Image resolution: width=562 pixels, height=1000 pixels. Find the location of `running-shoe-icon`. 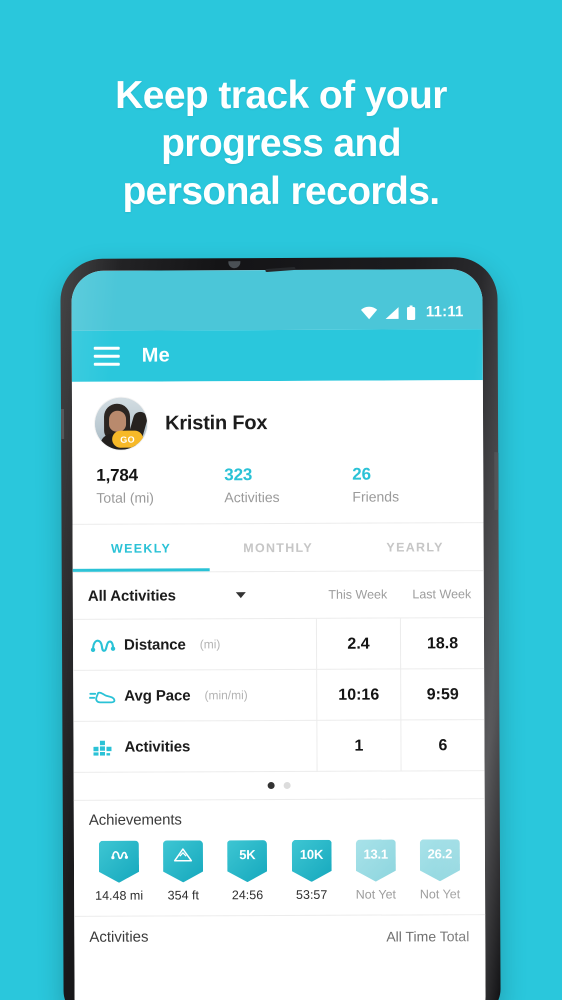

running-shoe-icon is located at coordinates (103, 696).